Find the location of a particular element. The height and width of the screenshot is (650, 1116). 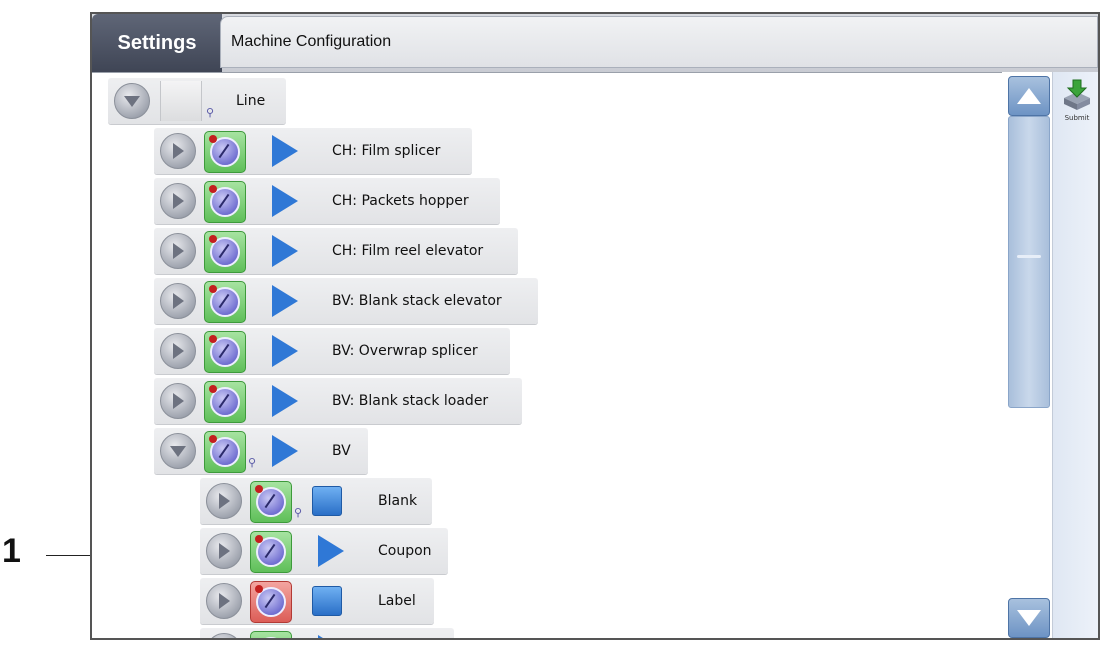

scroll-up-button is located at coordinates (1029, 96).